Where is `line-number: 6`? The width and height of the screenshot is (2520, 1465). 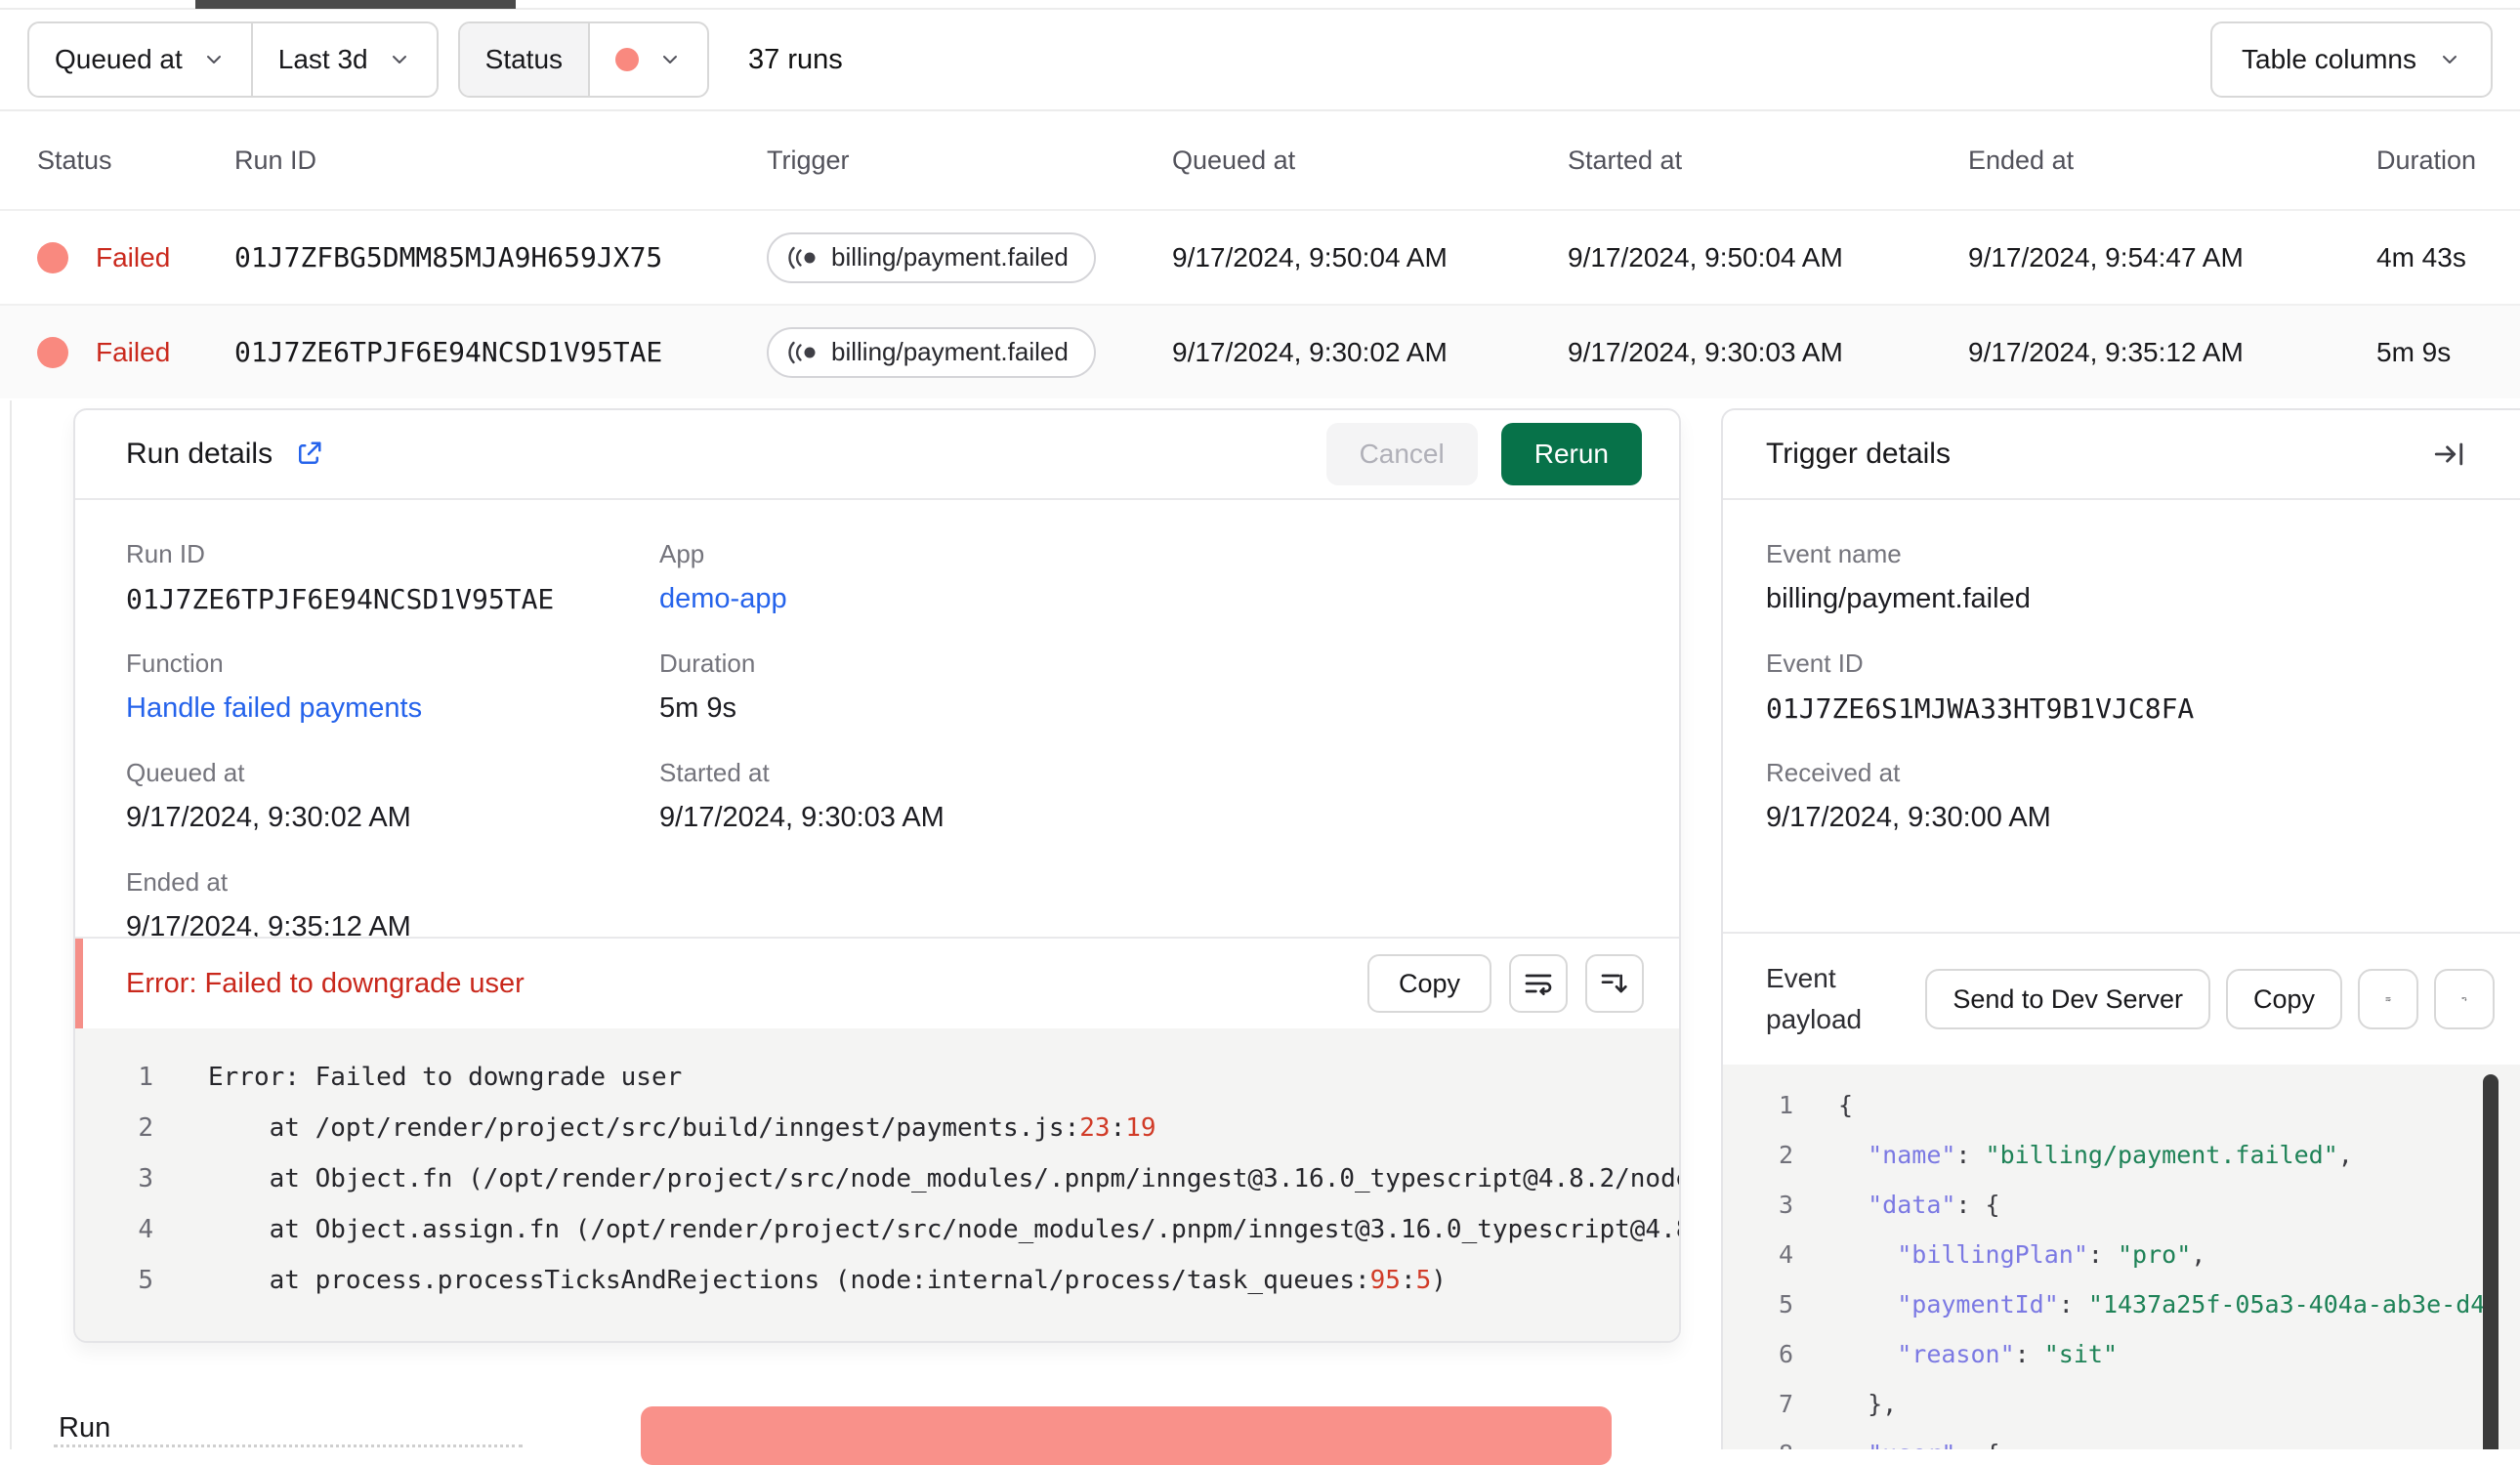
line-number: 6 is located at coordinates (1785, 1354).